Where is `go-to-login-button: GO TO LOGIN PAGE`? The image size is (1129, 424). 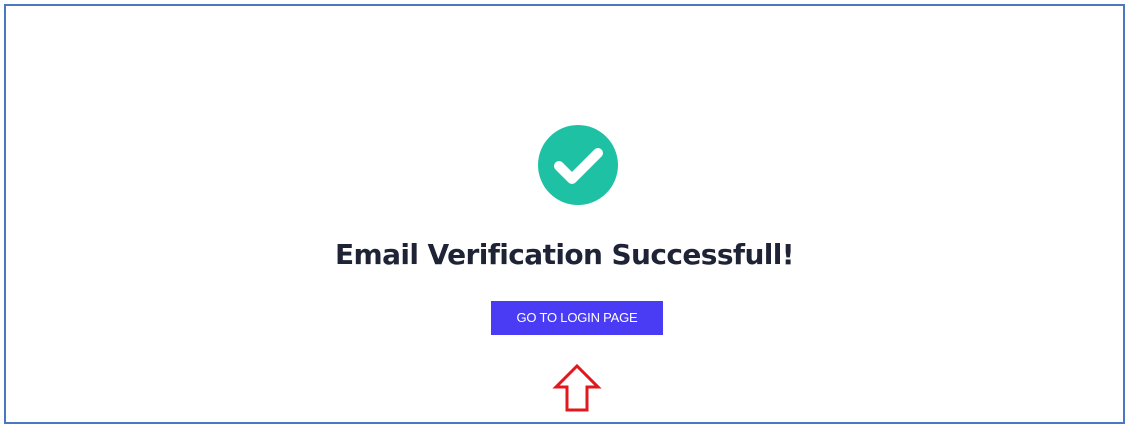 go-to-login-button: GO TO LOGIN PAGE is located at coordinates (577, 318).